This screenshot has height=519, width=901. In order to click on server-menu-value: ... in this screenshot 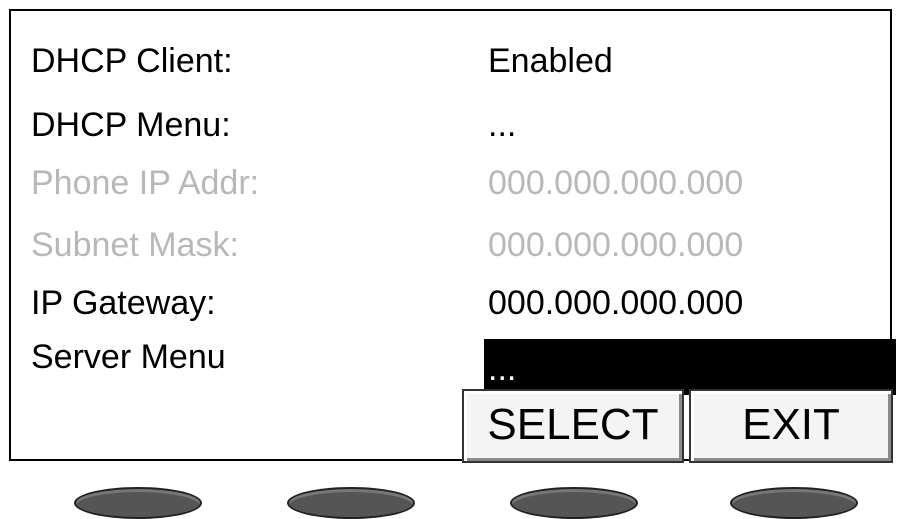, I will do `click(690, 367)`.